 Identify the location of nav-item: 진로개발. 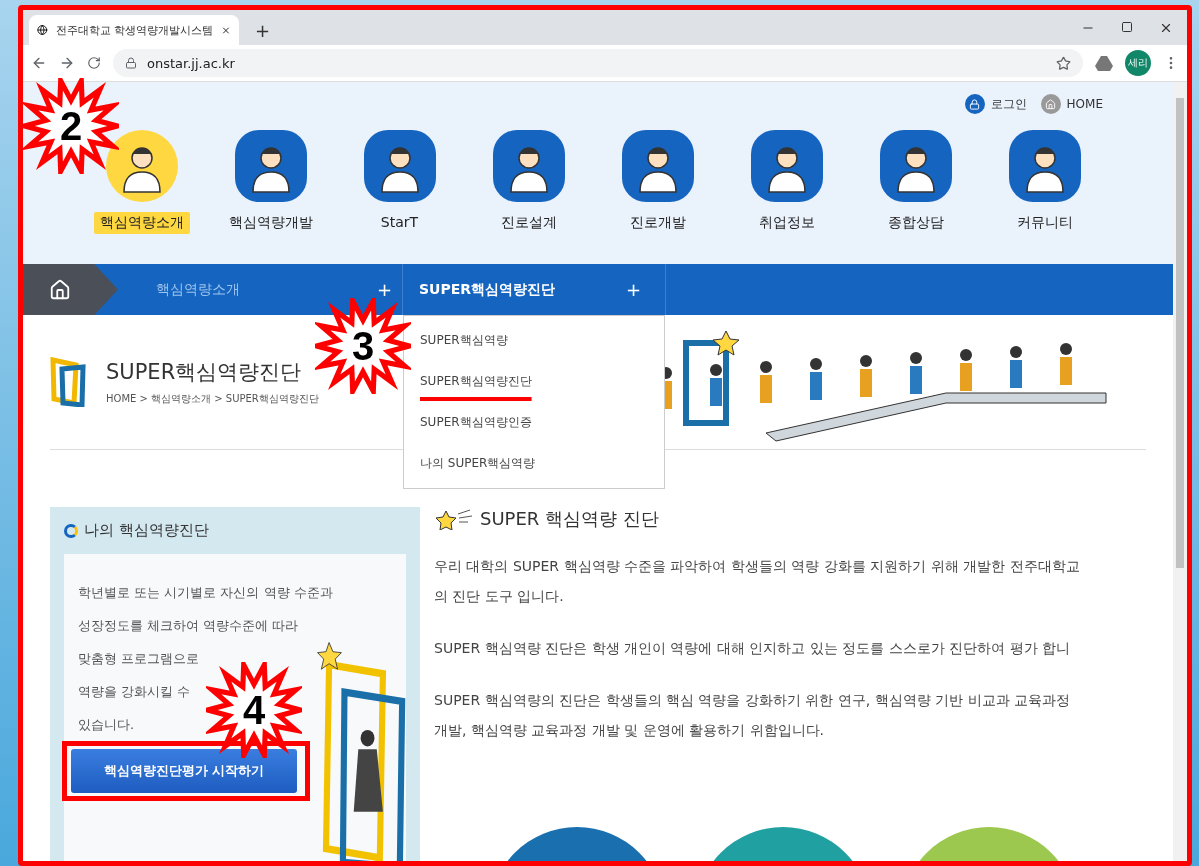
(657, 223).